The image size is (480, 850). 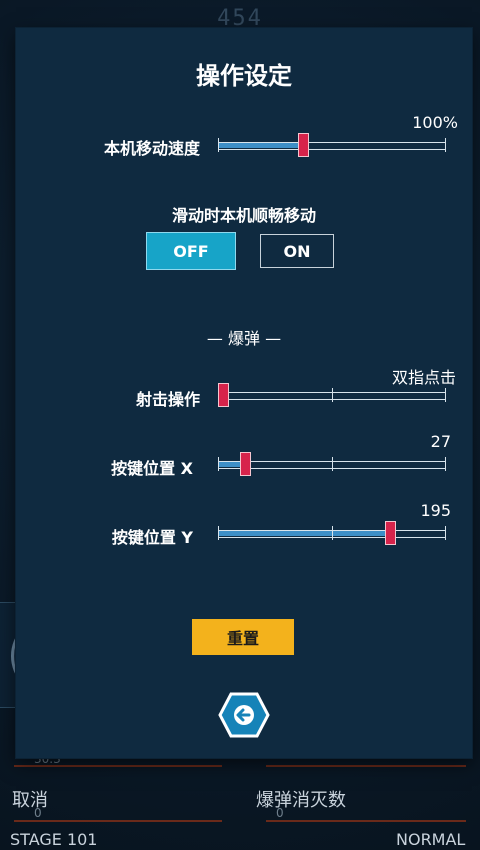 What do you see at coordinates (243, 637) in the screenshot?
I see `reset-button: 重置` at bounding box center [243, 637].